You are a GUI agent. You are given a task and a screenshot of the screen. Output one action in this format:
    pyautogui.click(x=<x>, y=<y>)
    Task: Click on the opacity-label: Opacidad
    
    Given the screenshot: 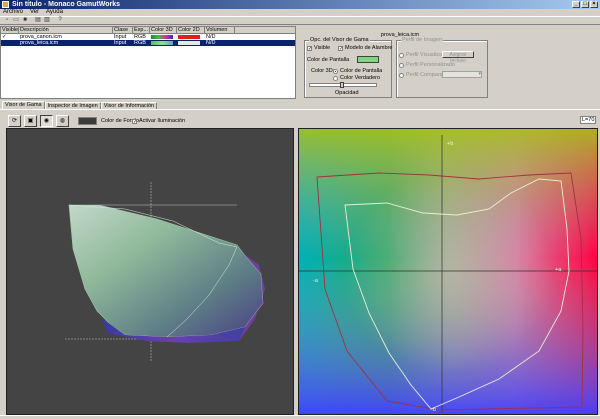 What is the action you would take?
    pyautogui.click(x=347, y=93)
    